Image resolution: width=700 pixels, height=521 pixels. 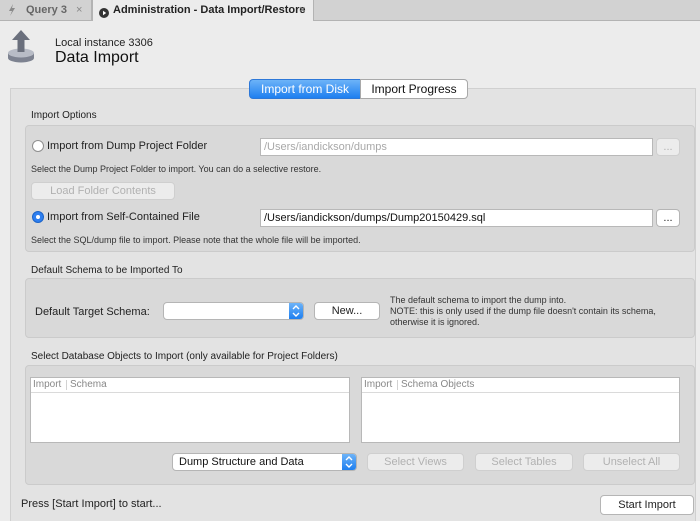 What do you see at coordinates (123, 217) in the screenshot?
I see `self-contained-file-label: Import from Self-Contained File` at bounding box center [123, 217].